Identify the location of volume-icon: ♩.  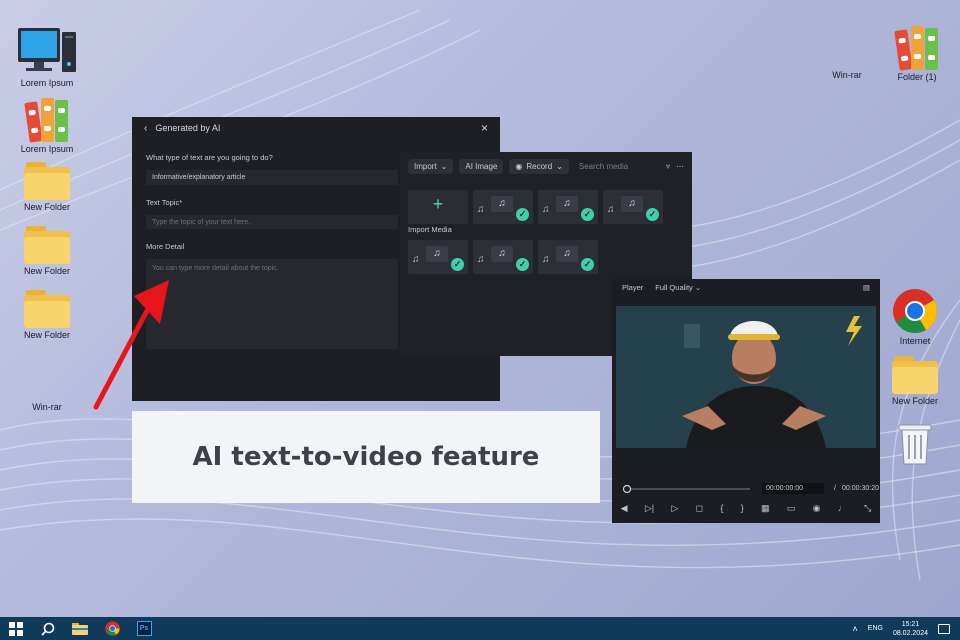
(842, 508).